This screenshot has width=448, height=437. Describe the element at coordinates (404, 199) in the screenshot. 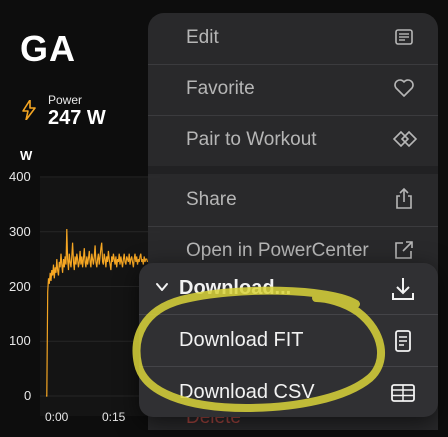

I see `share-icon` at that location.